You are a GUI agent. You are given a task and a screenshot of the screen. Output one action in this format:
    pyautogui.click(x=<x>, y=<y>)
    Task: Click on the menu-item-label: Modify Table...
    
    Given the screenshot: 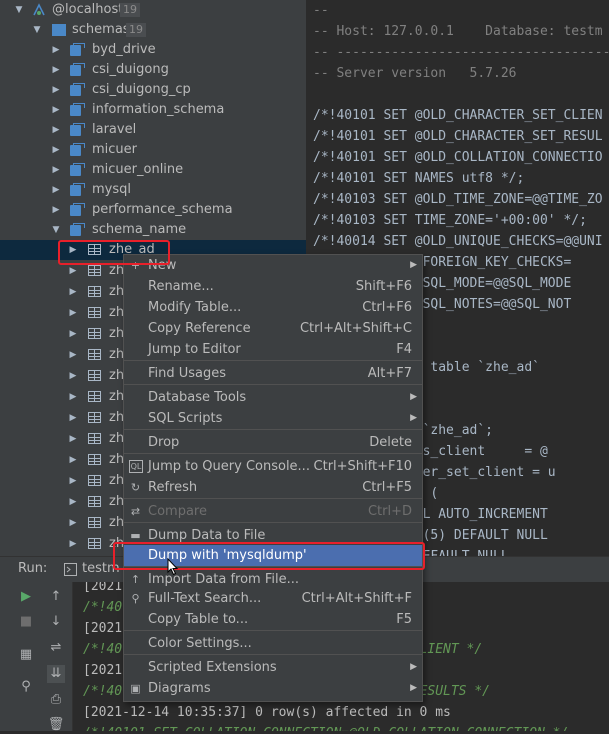 What is the action you would take?
    pyautogui.click(x=195, y=307)
    